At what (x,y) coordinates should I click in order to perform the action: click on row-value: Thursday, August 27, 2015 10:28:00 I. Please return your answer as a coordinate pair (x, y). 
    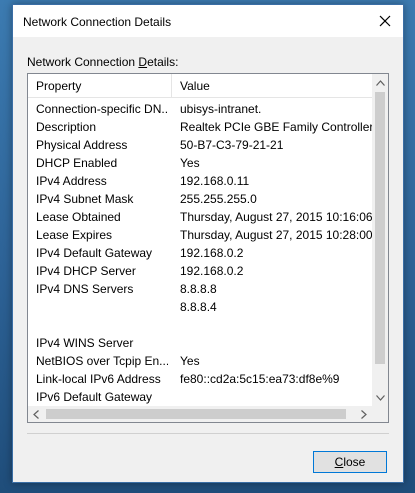
    Looking at the image, I should click on (276, 235).